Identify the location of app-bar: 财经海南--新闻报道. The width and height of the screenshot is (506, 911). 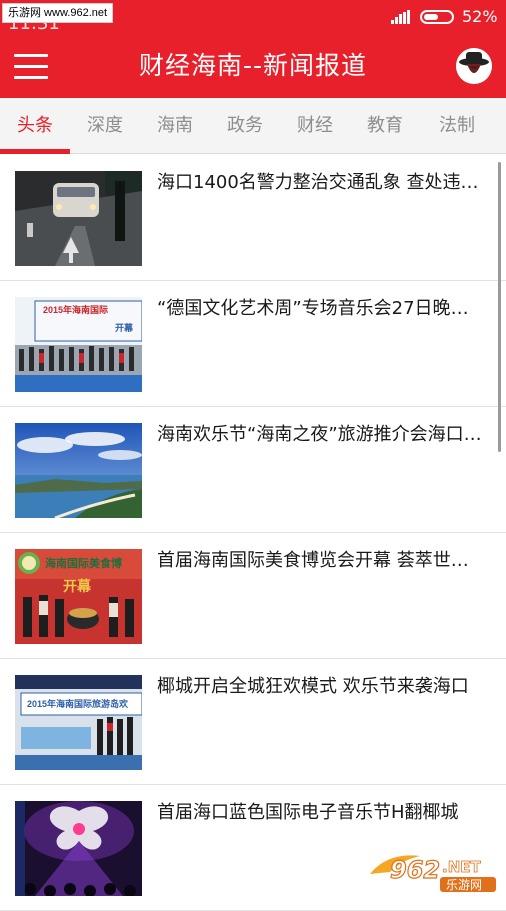
(253, 66).